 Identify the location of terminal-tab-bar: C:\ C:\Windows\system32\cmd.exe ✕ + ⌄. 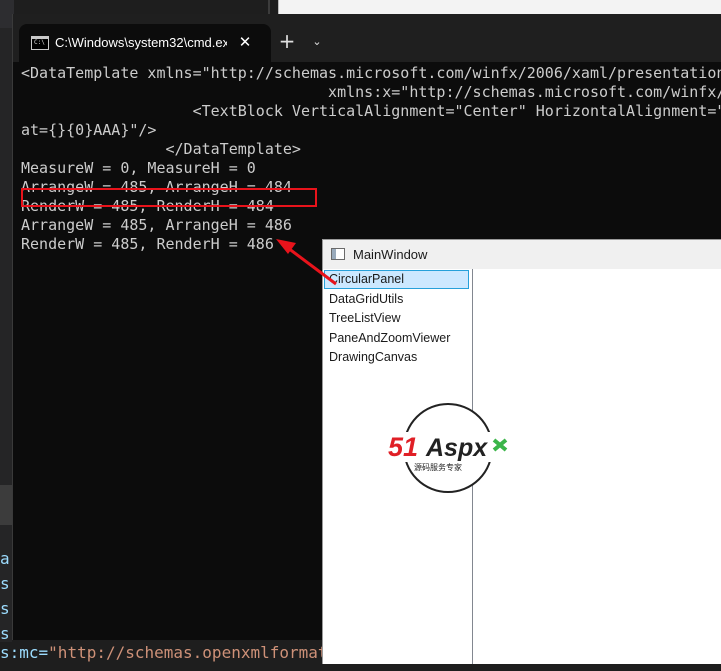
(367, 38).